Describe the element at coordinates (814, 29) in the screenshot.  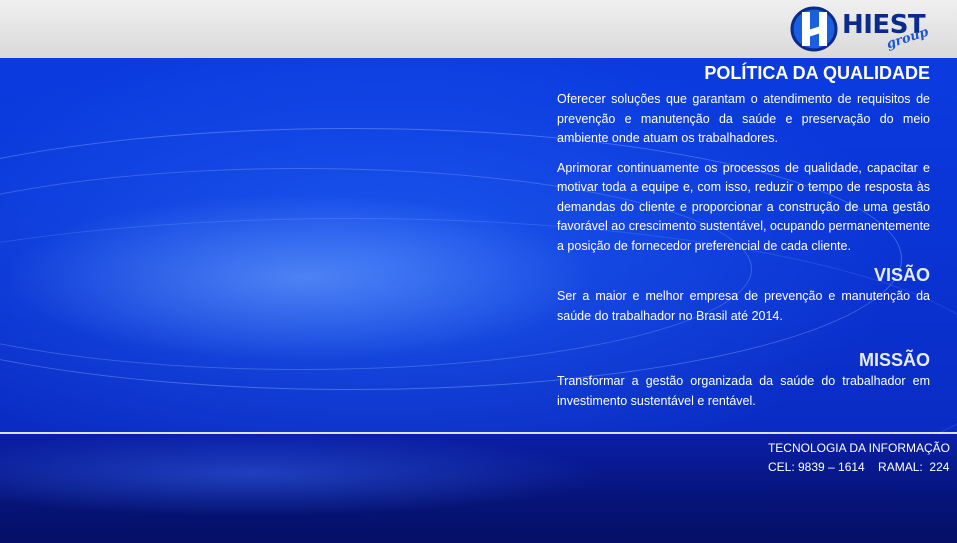
I see `logo-h-emblem-icon` at that location.